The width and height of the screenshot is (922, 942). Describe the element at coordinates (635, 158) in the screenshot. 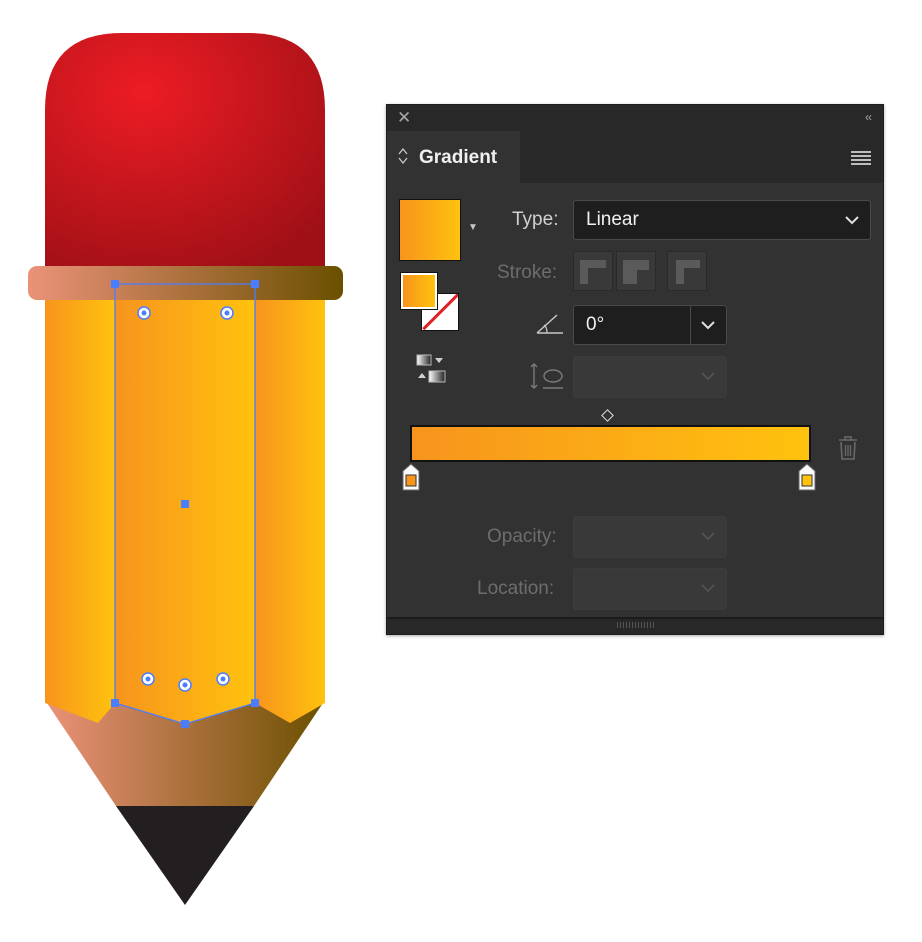

I see `panel-tab-row: Gradient` at that location.